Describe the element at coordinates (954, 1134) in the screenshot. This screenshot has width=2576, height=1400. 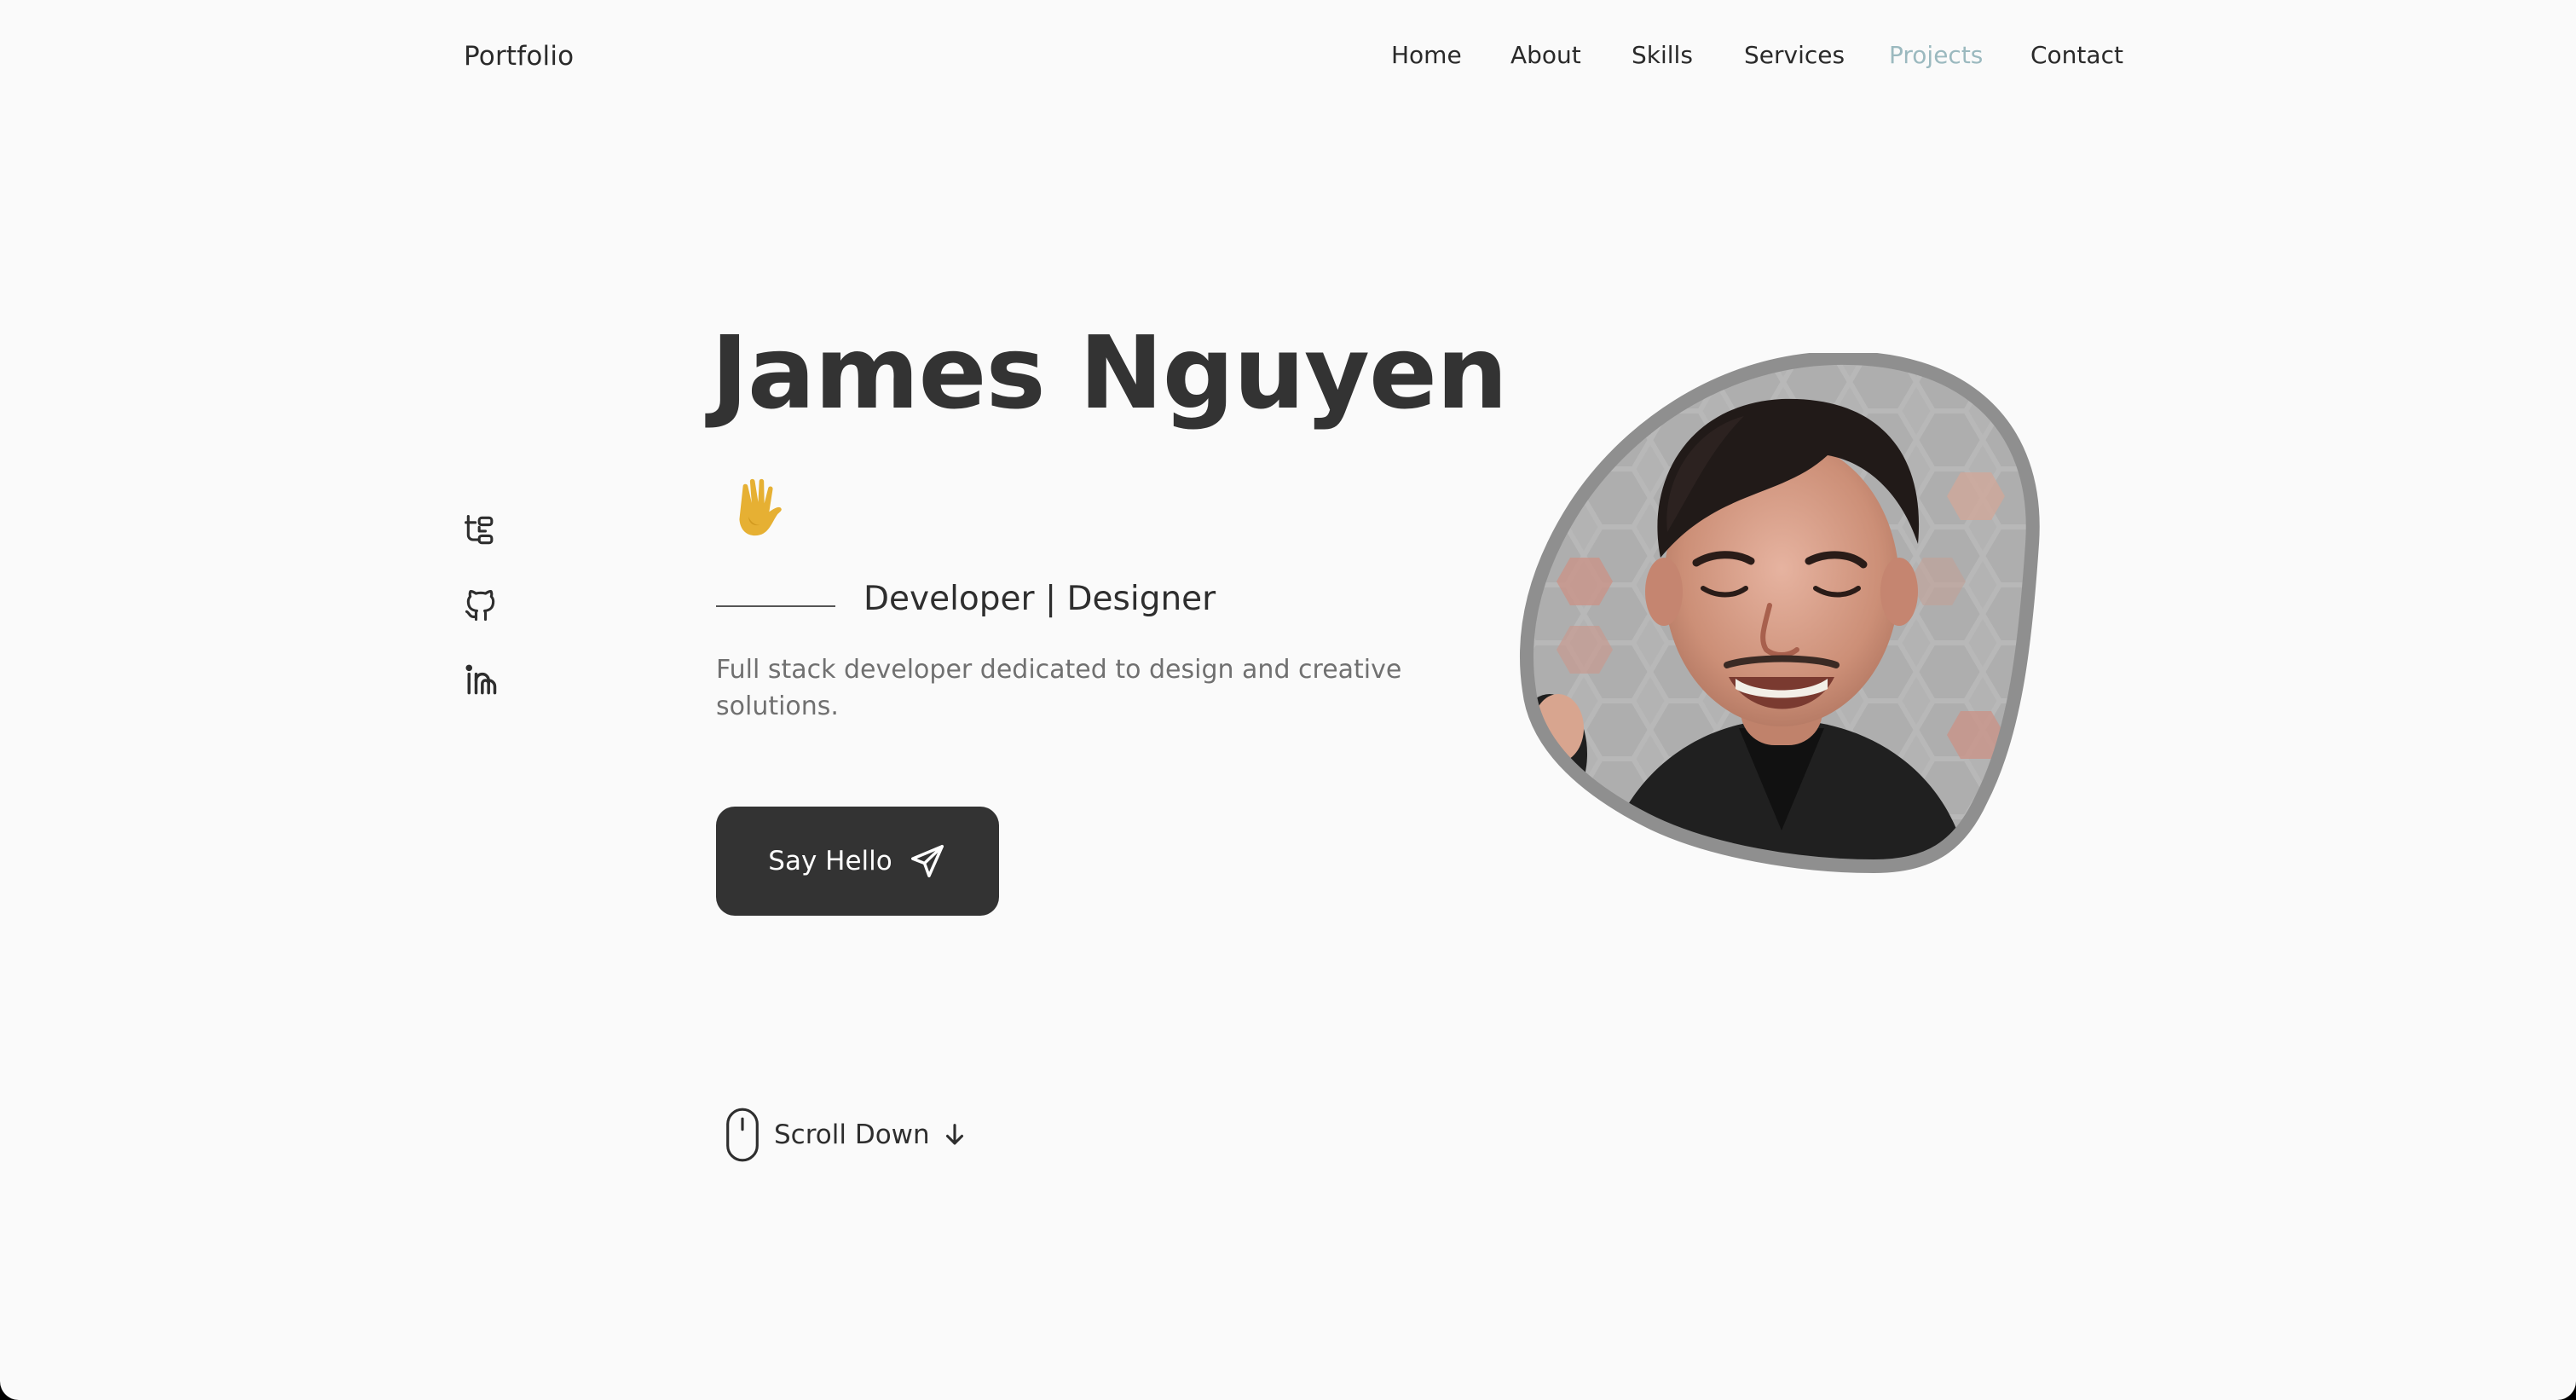
I see `arrow-down-icon` at that location.